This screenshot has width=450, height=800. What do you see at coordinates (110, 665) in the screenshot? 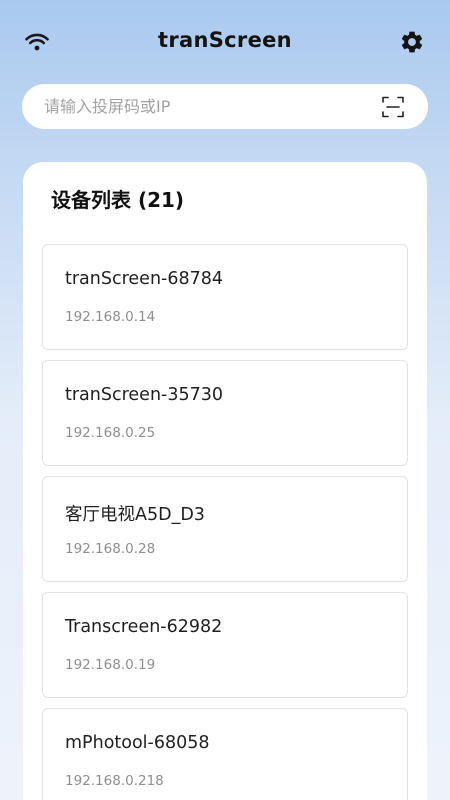
I see `device-ip: 192.168.0.19` at bounding box center [110, 665].